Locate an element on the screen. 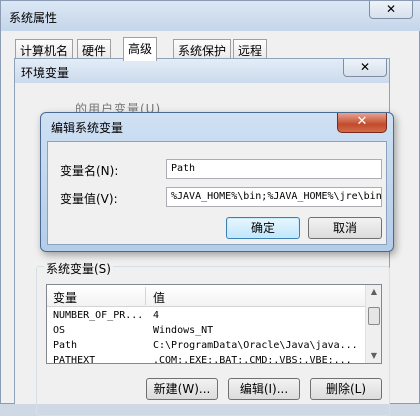  variable-name-label: 变量名(N): is located at coordinates (89, 171).